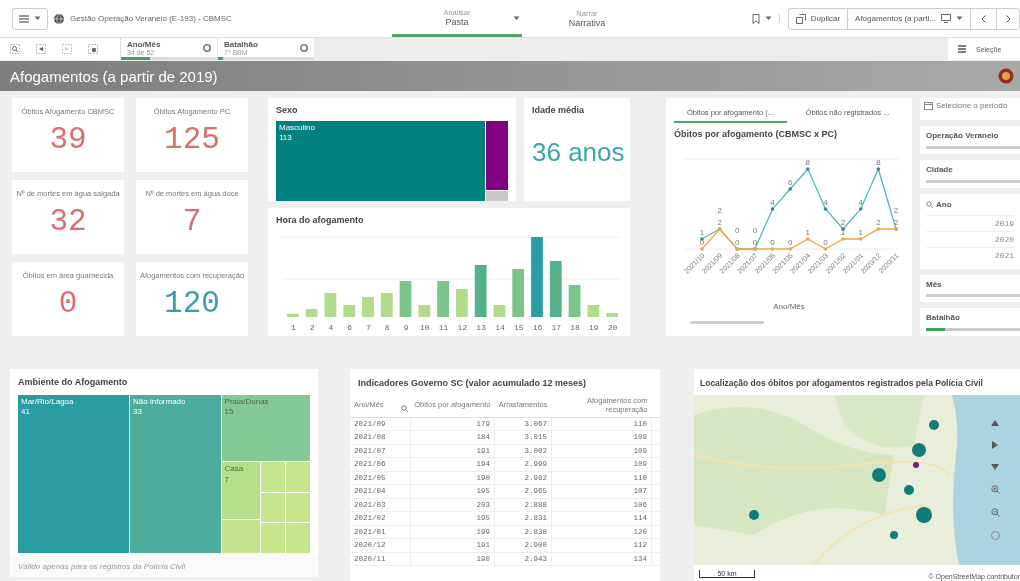 Image resolution: width=1020 pixels, height=581 pixels. I want to click on axis-label: 18, so click(575, 327).